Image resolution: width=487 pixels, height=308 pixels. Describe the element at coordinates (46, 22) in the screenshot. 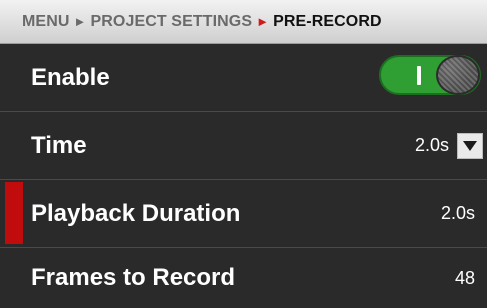

I see `breadcrumb-menu: MENU` at that location.